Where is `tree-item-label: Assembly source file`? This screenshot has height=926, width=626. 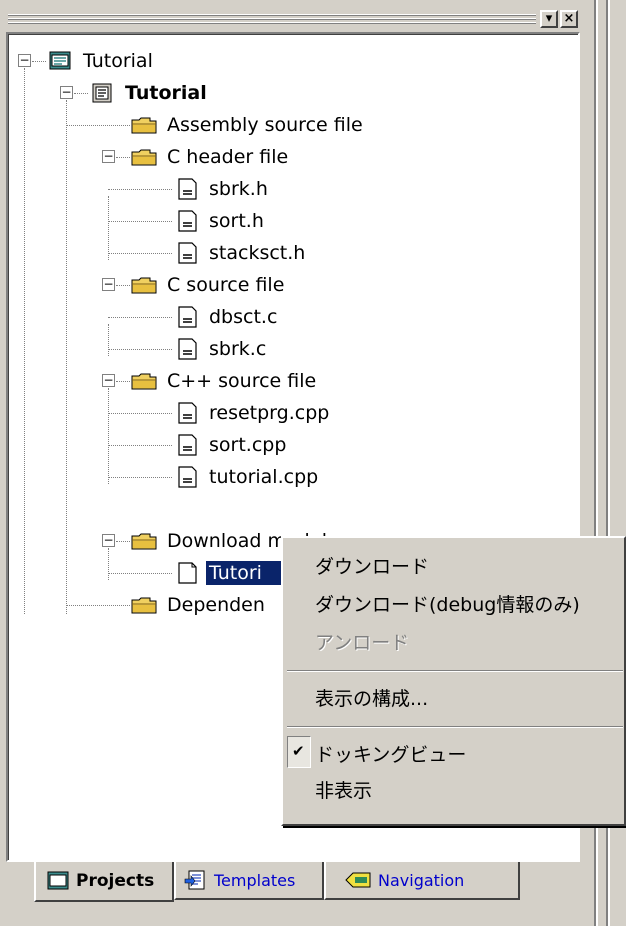
tree-item-label: Assembly source file is located at coordinates (265, 125).